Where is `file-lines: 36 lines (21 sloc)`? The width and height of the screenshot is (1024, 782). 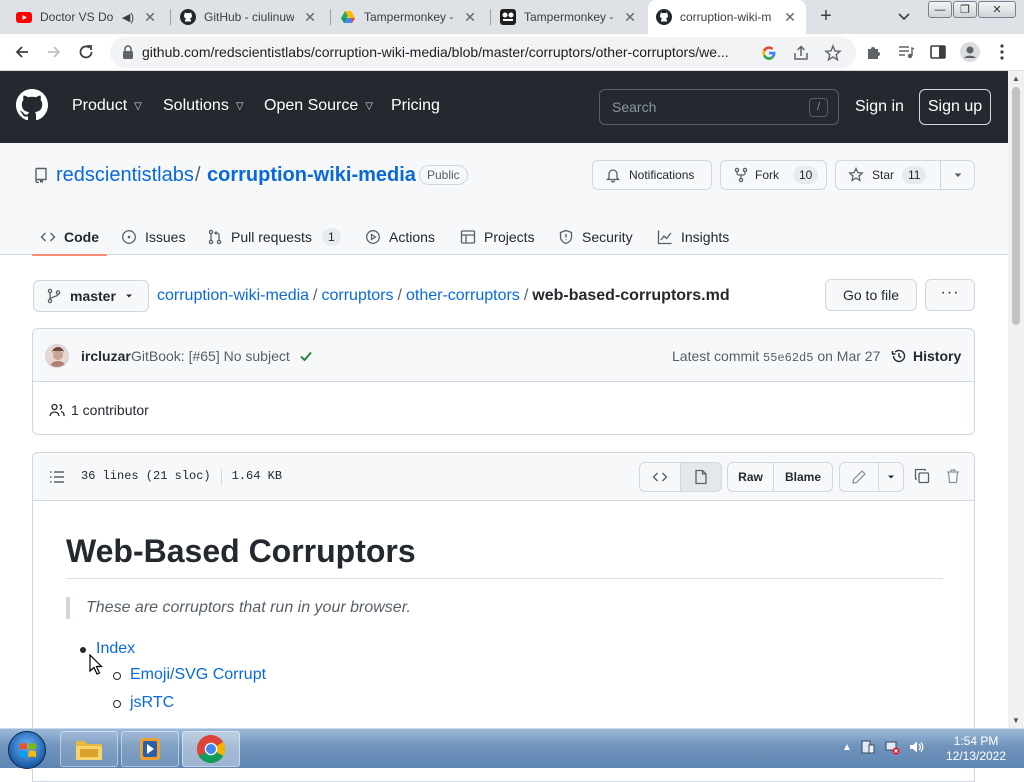 file-lines: 36 lines (21 sloc) is located at coordinates (146, 476).